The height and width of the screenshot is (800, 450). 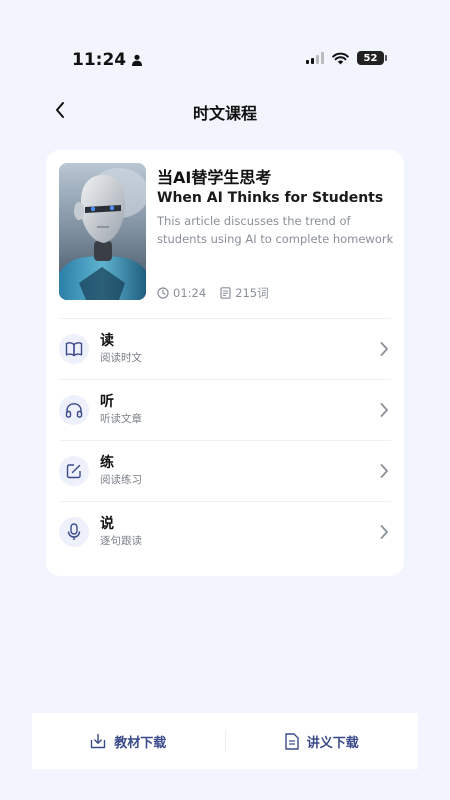 What do you see at coordinates (225, 409) in the screenshot?
I see `menu-item-listen: 听 听读文章` at bounding box center [225, 409].